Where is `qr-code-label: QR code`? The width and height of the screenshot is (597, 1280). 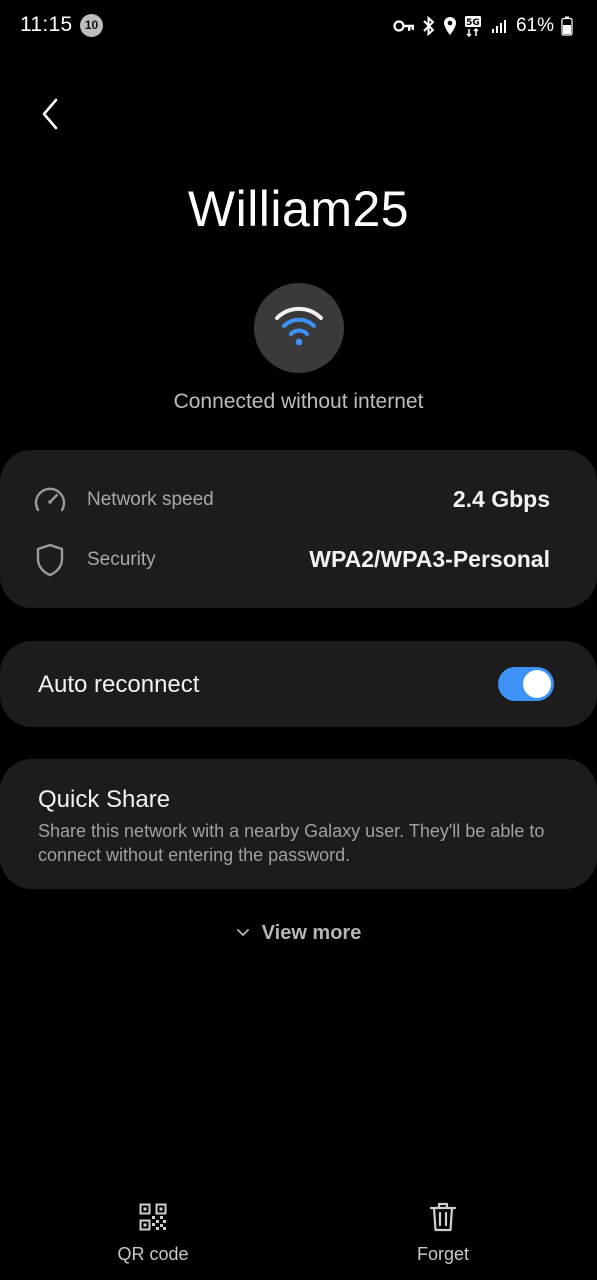 qr-code-label: QR code is located at coordinates (153, 1254).